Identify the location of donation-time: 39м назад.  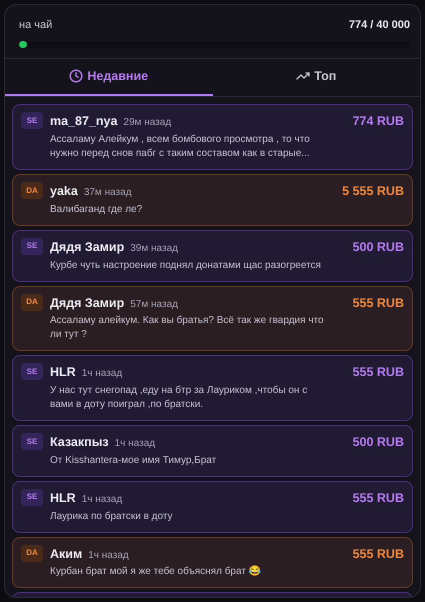
(154, 249).